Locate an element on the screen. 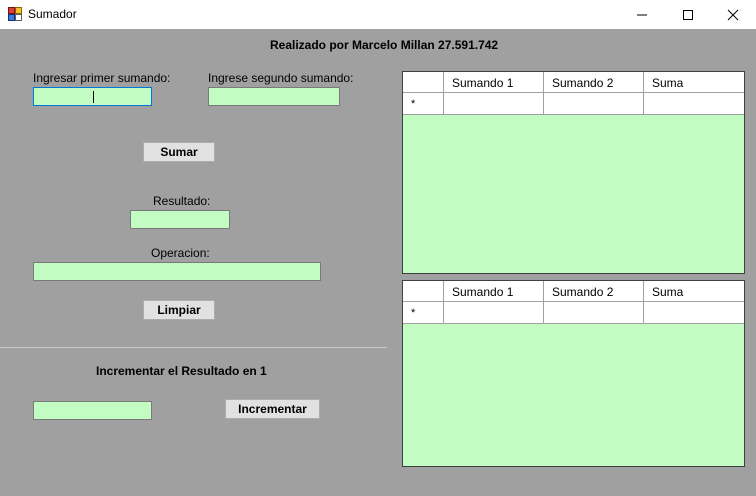 This screenshot has width=756, height=496. increment-input is located at coordinates (92, 410).